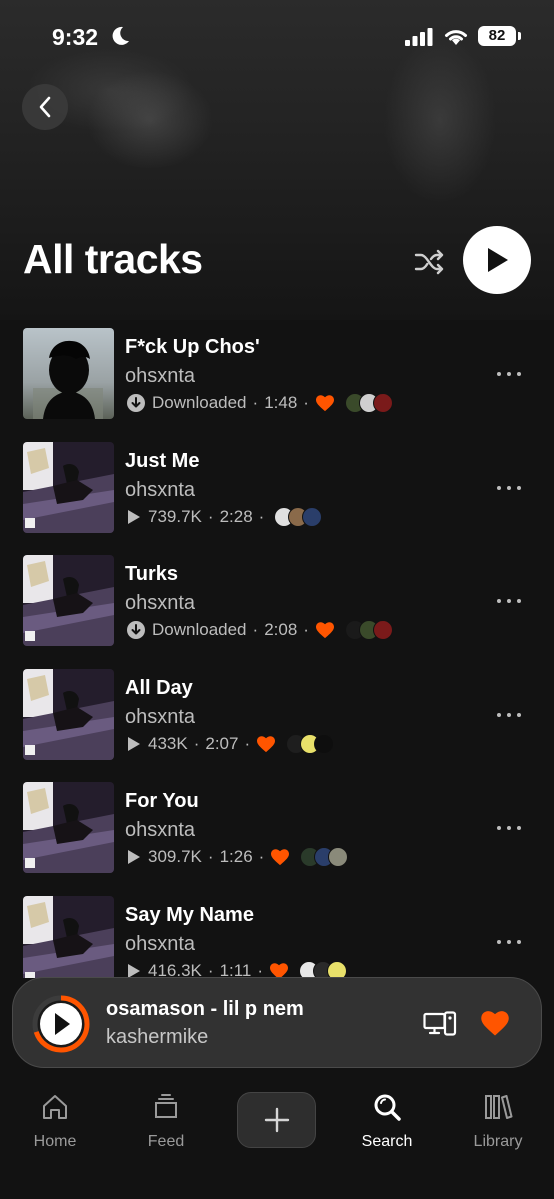 The height and width of the screenshot is (1199, 554). I want to click on status-time: 9:32, so click(75, 37).